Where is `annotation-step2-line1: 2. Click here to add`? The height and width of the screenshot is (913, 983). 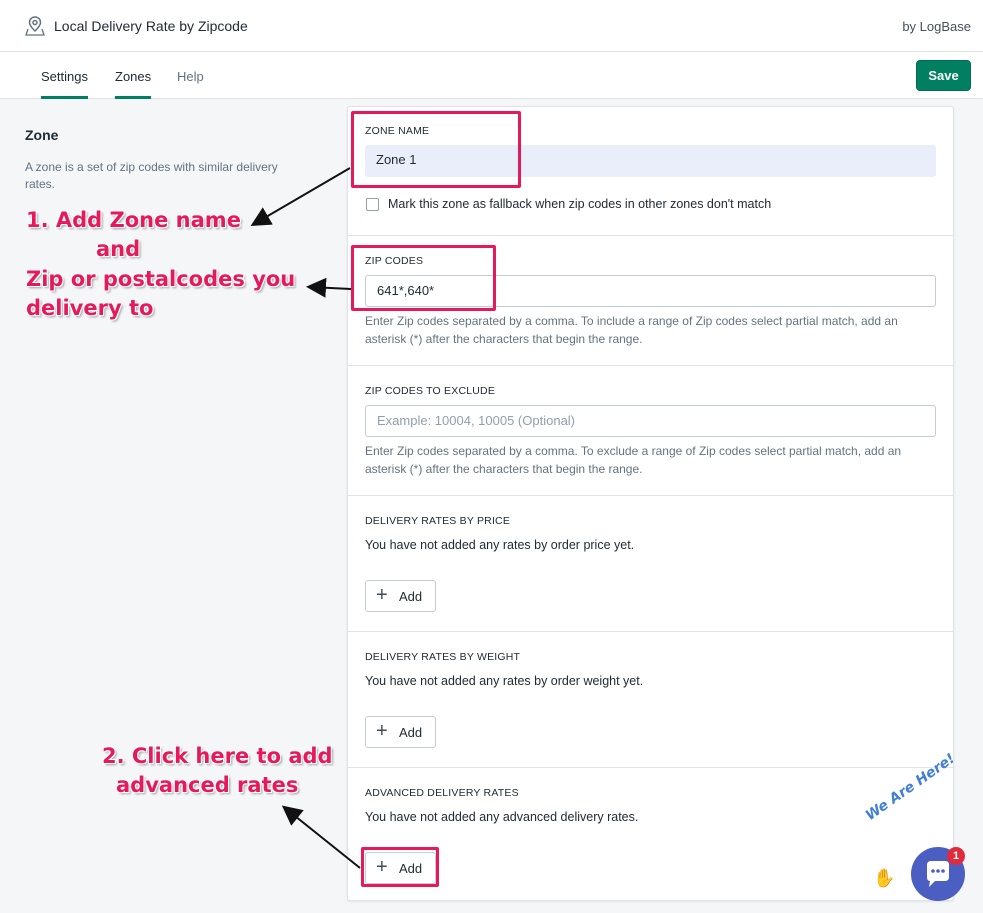 annotation-step2-line1: 2. Click here to add is located at coordinates (217, 756).